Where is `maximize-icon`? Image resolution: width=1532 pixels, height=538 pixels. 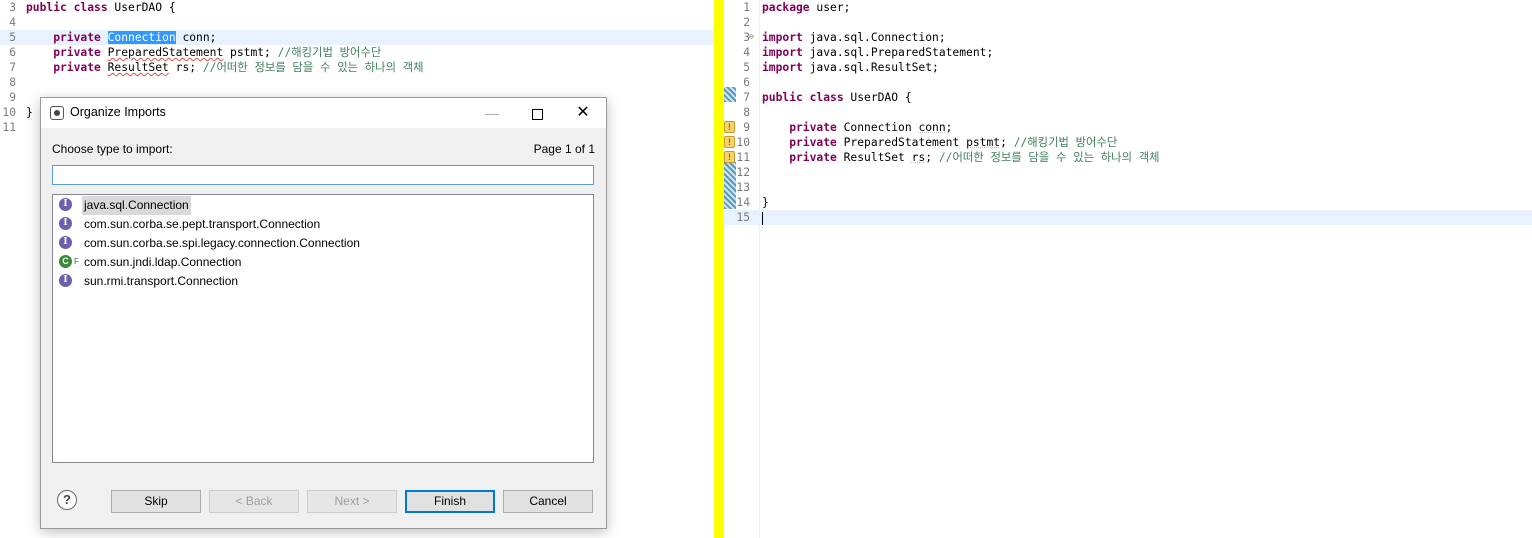
maximize-icon is located at coordinates (537, 113).